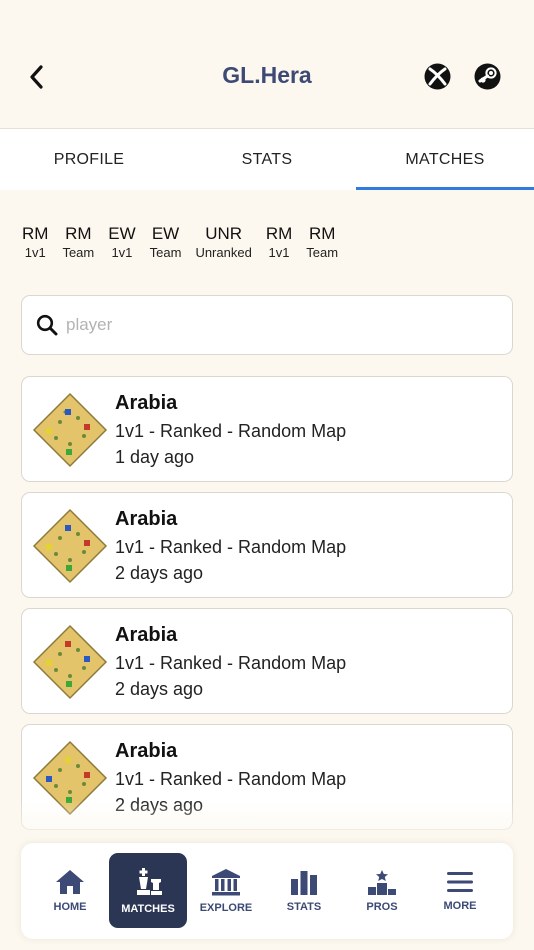 The width and height of the screenshot is (534, 950). What do you see at coordinates (224, 233) in the screenshot?
I see `filter-label: UNR` at bounding box center [224, 233].